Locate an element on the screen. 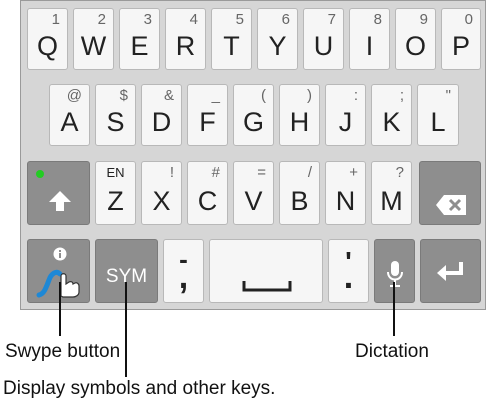 This screenshot has height=400, width=487. key-n: + N is located at coordinates (345, 193).